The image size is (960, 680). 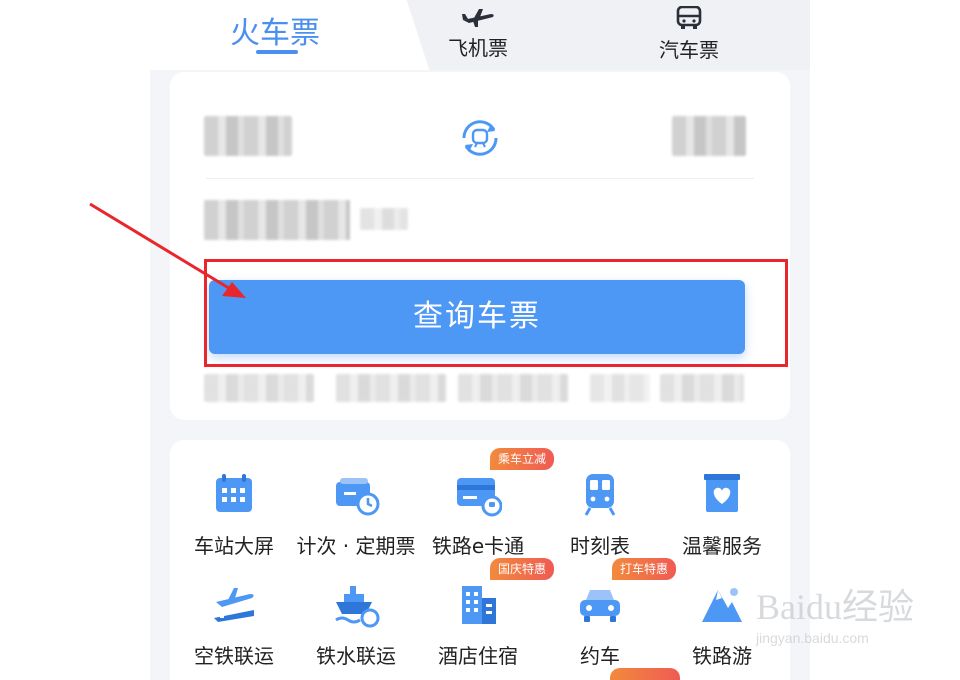 I want to click on plane-train-icon, so click(x=234, y=605).